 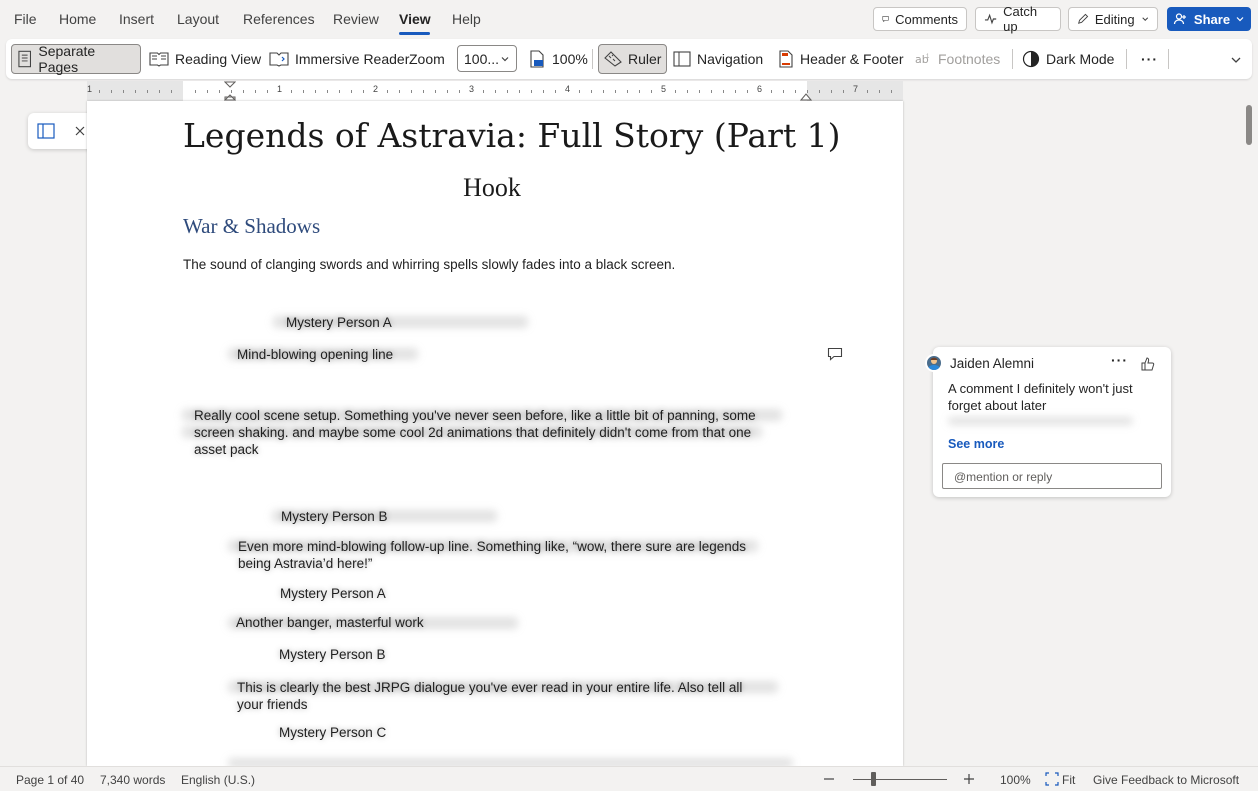 What do you see at coordinates (218, 780) in the screenshot?
I see `language-indicator: English (U.S.)` at bounding box center [218, 780].